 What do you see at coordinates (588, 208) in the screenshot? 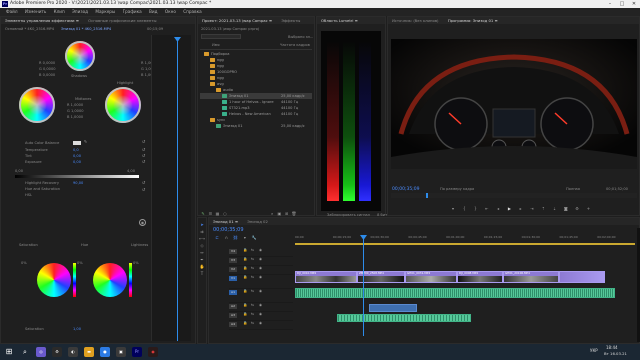
I see `add-button-icon: +` at bounding box center [588, 208].